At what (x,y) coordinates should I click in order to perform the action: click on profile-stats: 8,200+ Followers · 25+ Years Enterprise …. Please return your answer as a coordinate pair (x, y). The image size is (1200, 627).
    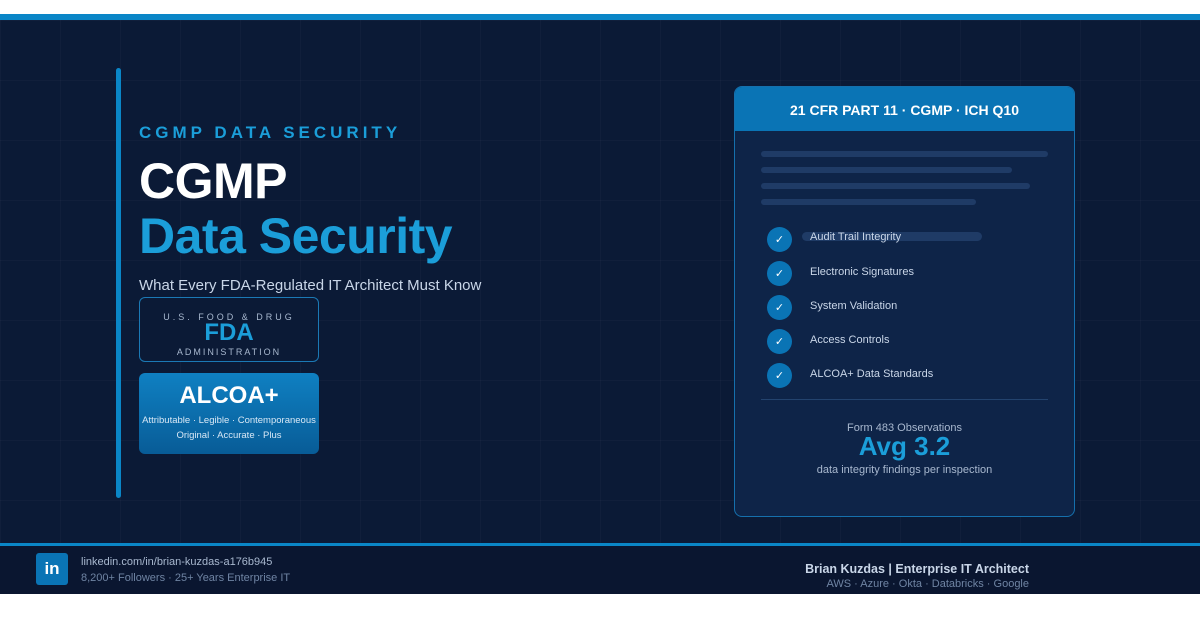
    Looking at the image, I should click on (186, 578).